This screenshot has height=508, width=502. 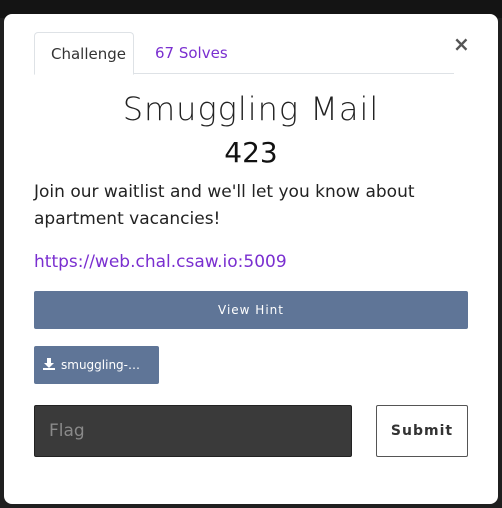 What do you see at coordinates (160, 262) in the screenshot?
I see `challenge-link: https://web.chal.csaw.io:5009` at bounding box center [160, 262].